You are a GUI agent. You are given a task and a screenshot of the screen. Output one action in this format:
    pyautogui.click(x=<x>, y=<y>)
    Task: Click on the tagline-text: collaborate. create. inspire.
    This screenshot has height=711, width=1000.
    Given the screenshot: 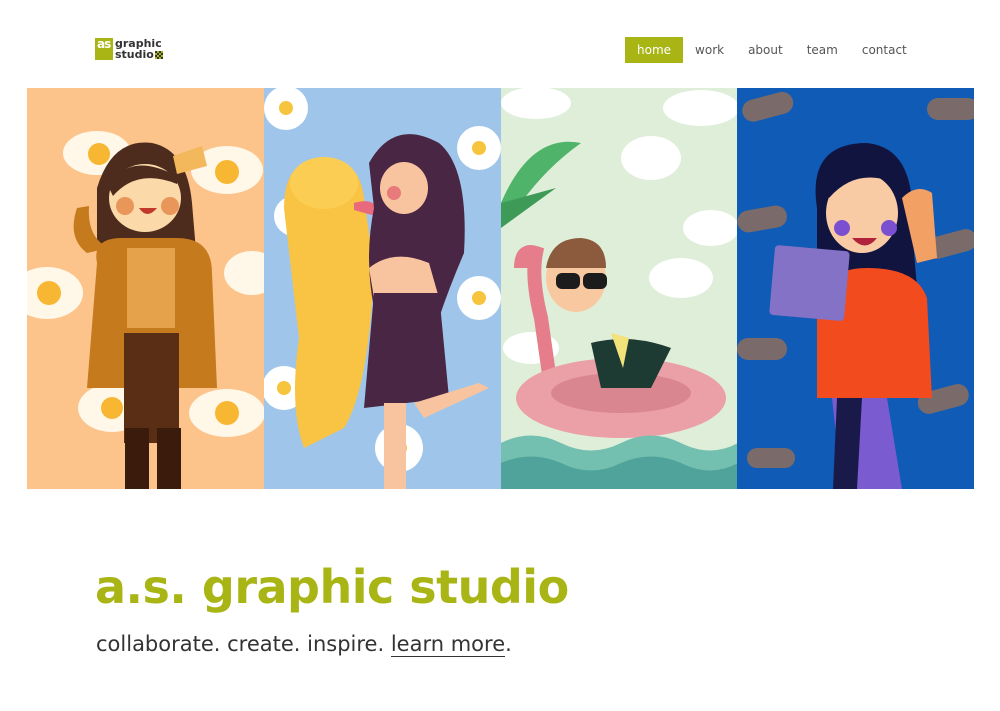 What is the action you would take?
    pyautogui.click(x=240, y=644)
    